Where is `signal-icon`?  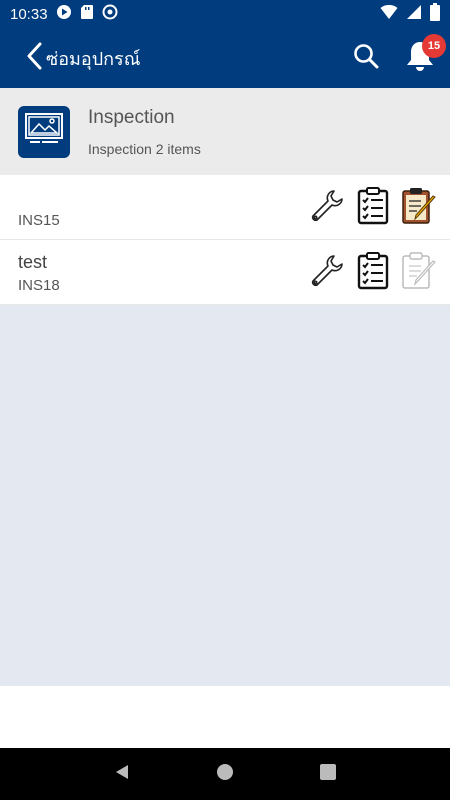 signal-icon is located at coordinates (414, 14).